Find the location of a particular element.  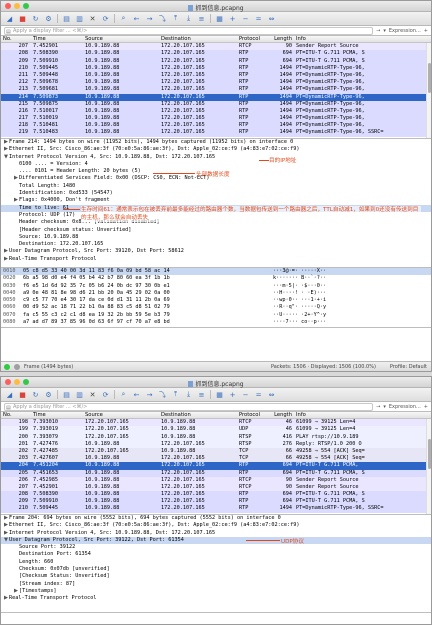

detail-line: 0100 .... = Version: 4 is located at coordinates (216, 164).